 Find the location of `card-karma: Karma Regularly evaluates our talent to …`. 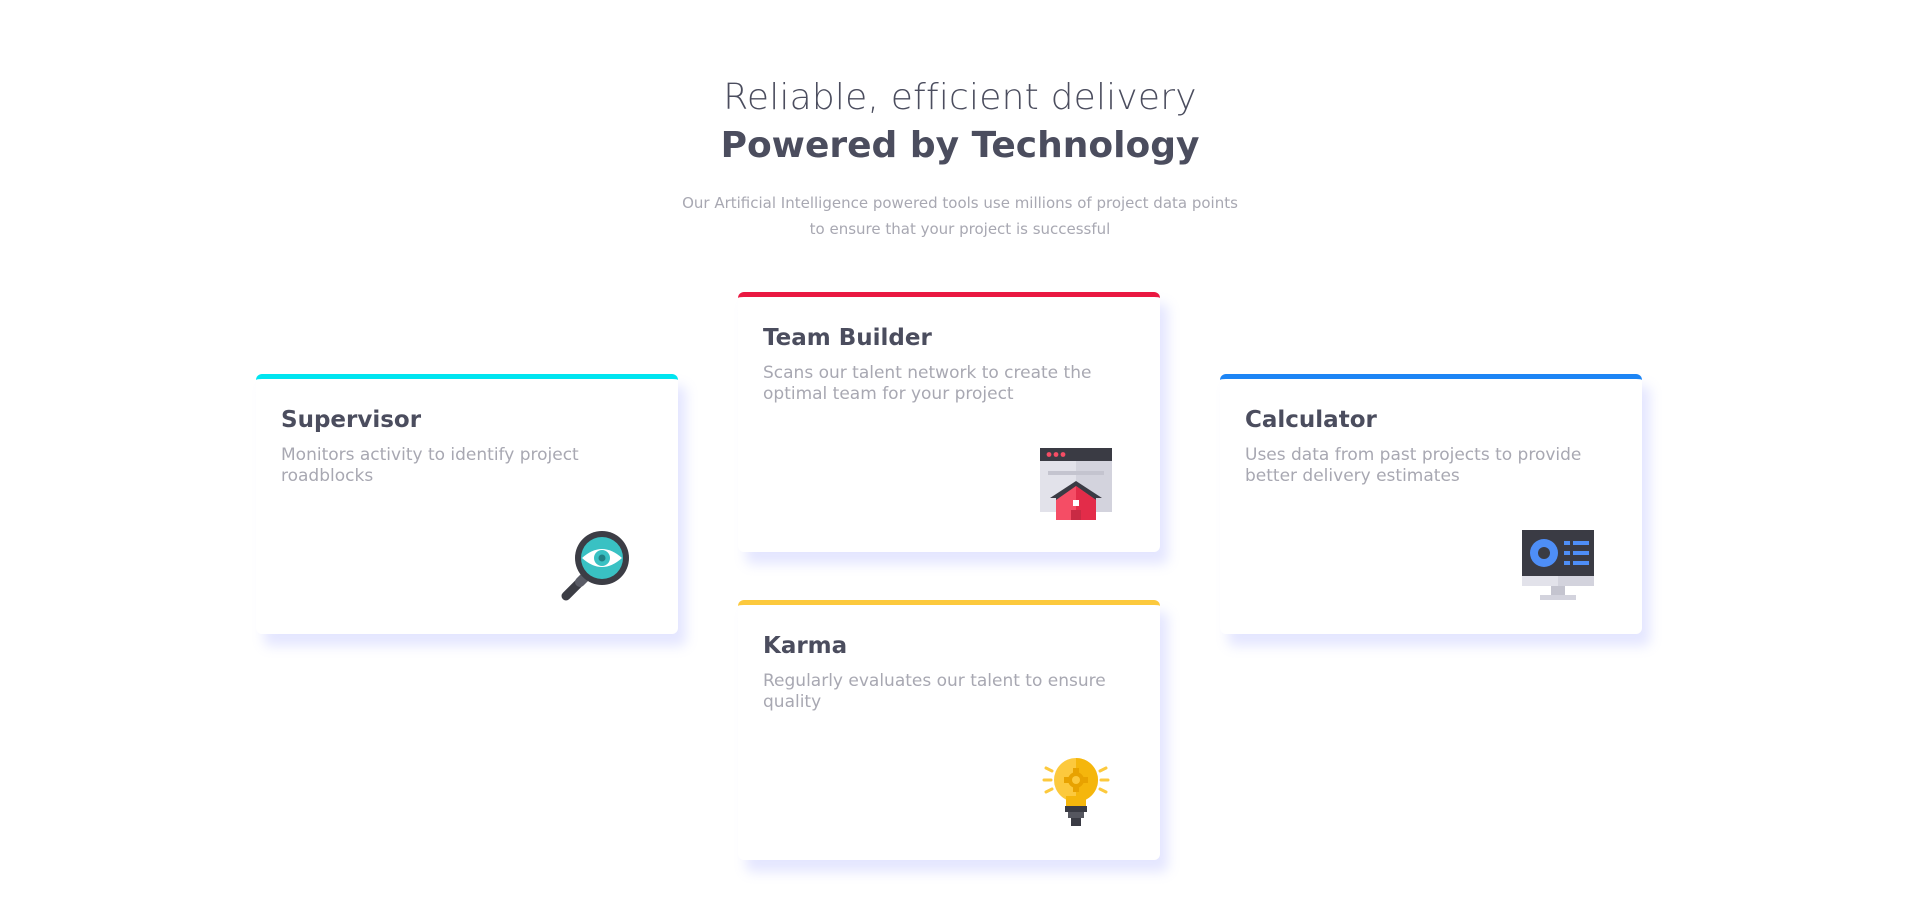

card-karma: Karma Regularly evaluates our talent to … is located at coordinates (949, 730).